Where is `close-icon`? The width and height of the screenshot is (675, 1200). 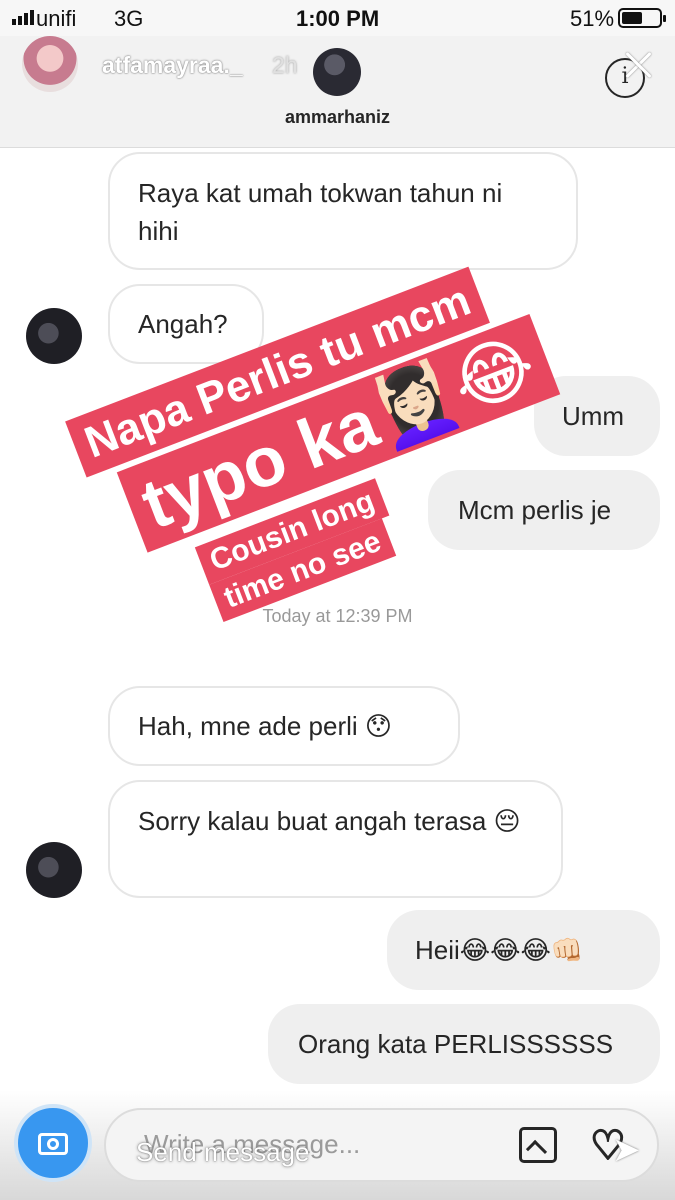
close-icon is located at coordinates (639, 65).